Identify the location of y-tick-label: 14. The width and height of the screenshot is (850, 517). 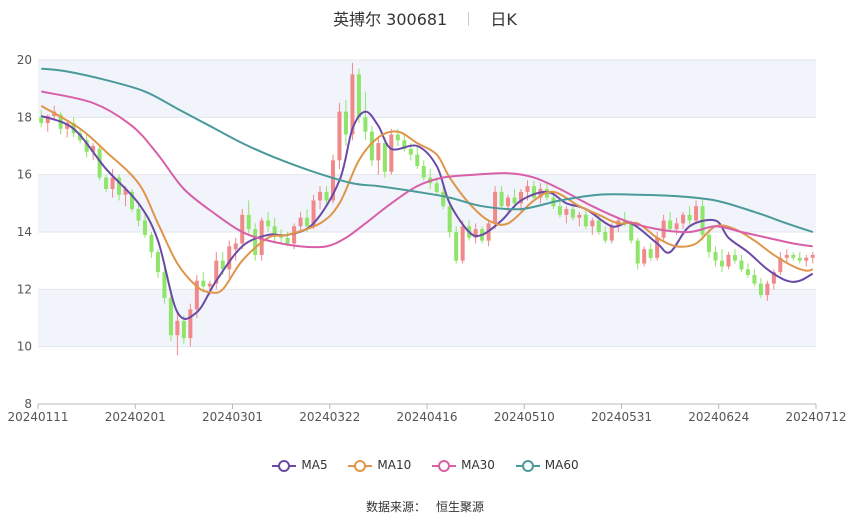
(24, 232).